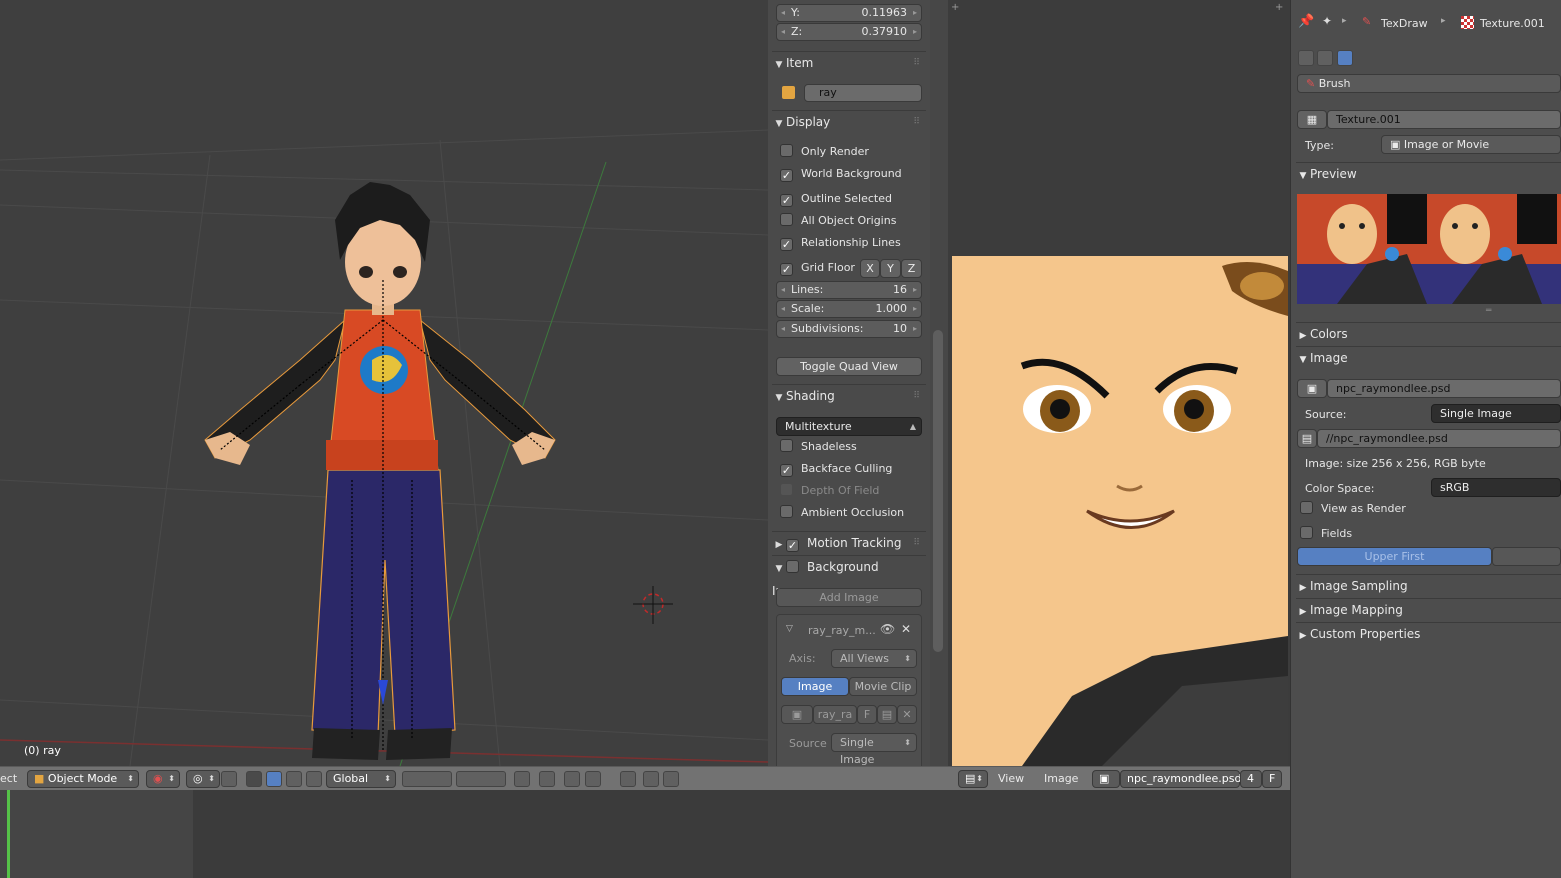 This screenshot has height=878, width=1561. What do you see at coordinates (671, 779) in the screenshot?
I see `render-animation-icon` at bounding box center [671, 779].